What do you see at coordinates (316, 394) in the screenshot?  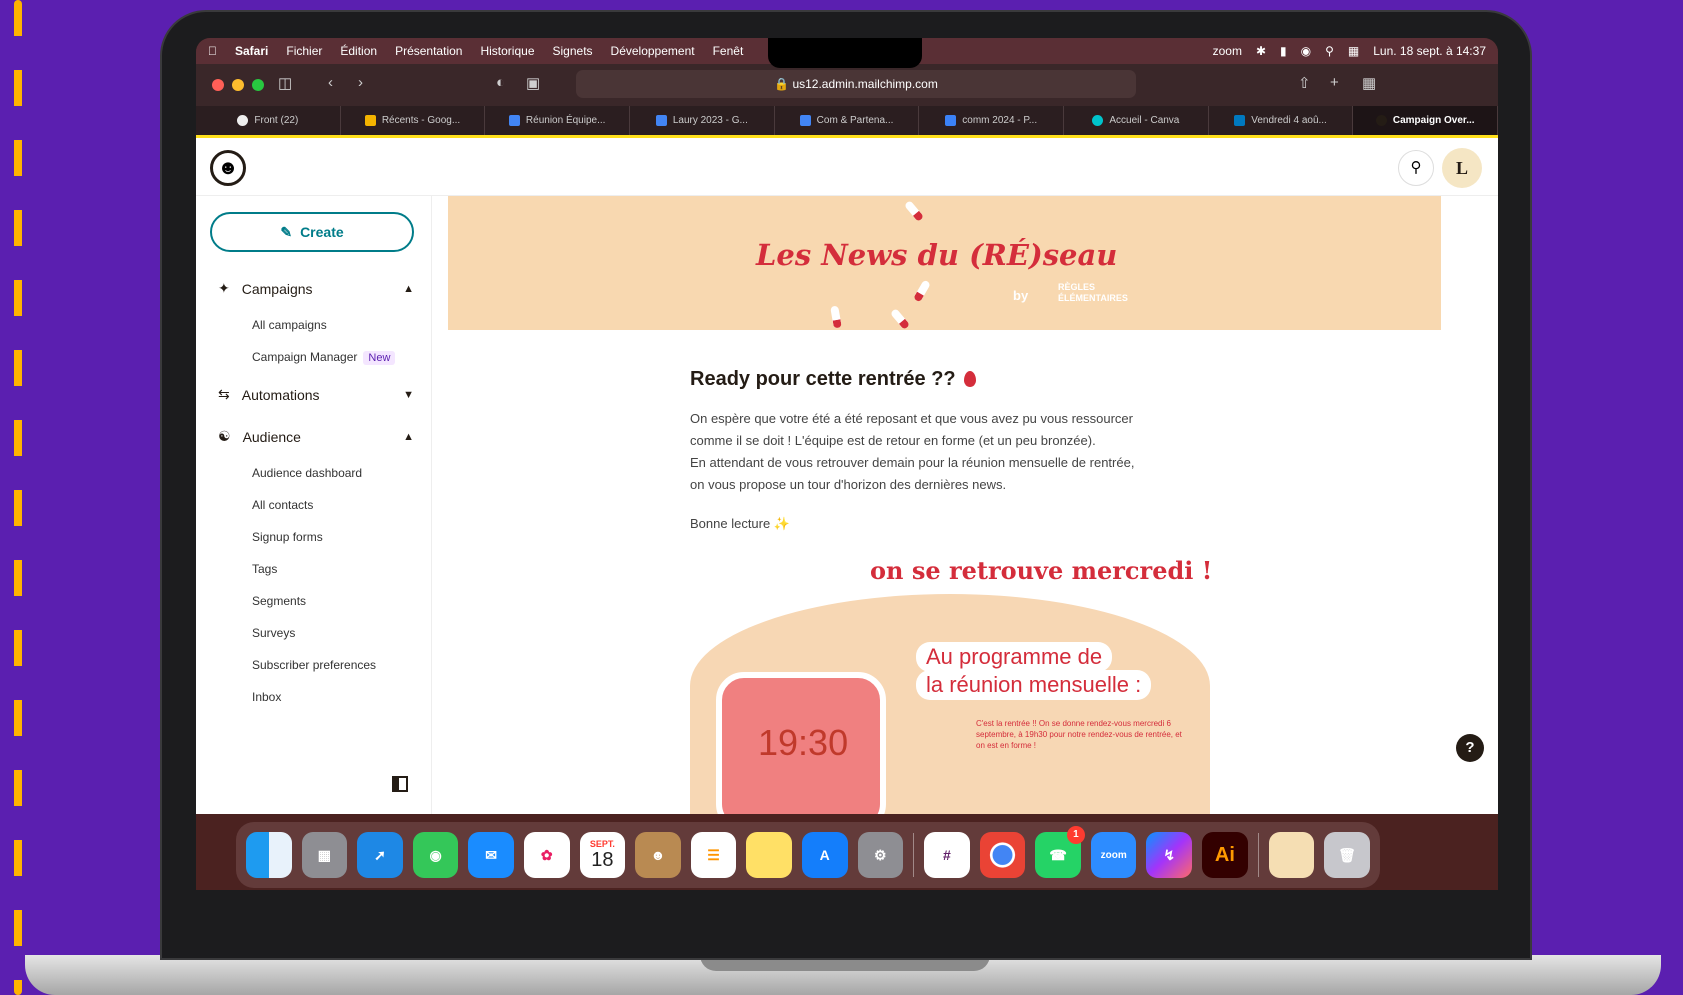 I see `sidebar-section-automations: ⇆ Automations ▼` at bounding box center [316, 394].